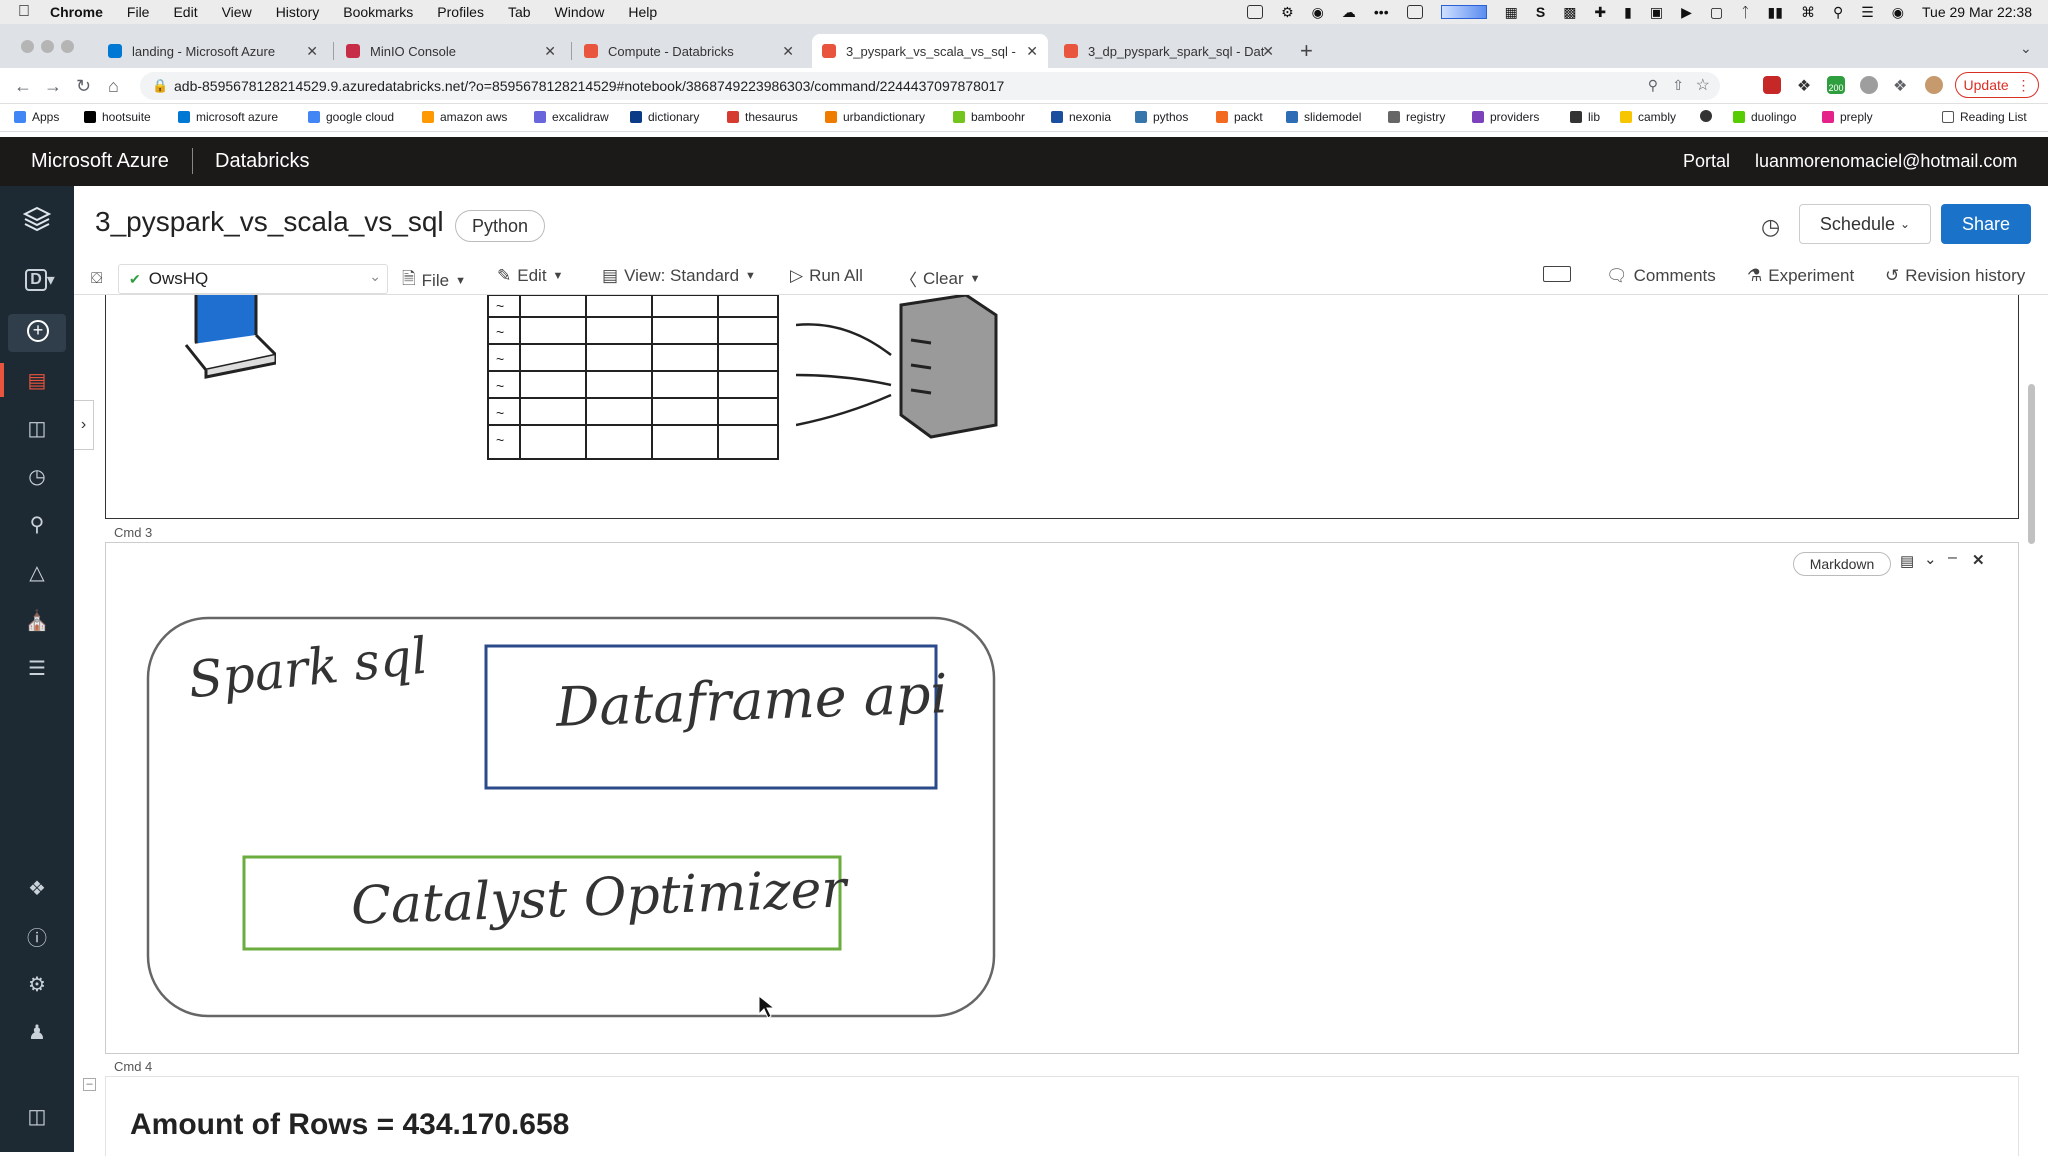 This screenshot has height=1156, width=2048. What do you see at coordinates (642, 12) in the screenshot?
I see `menu-help: Help` at bounding box center [642, 12].